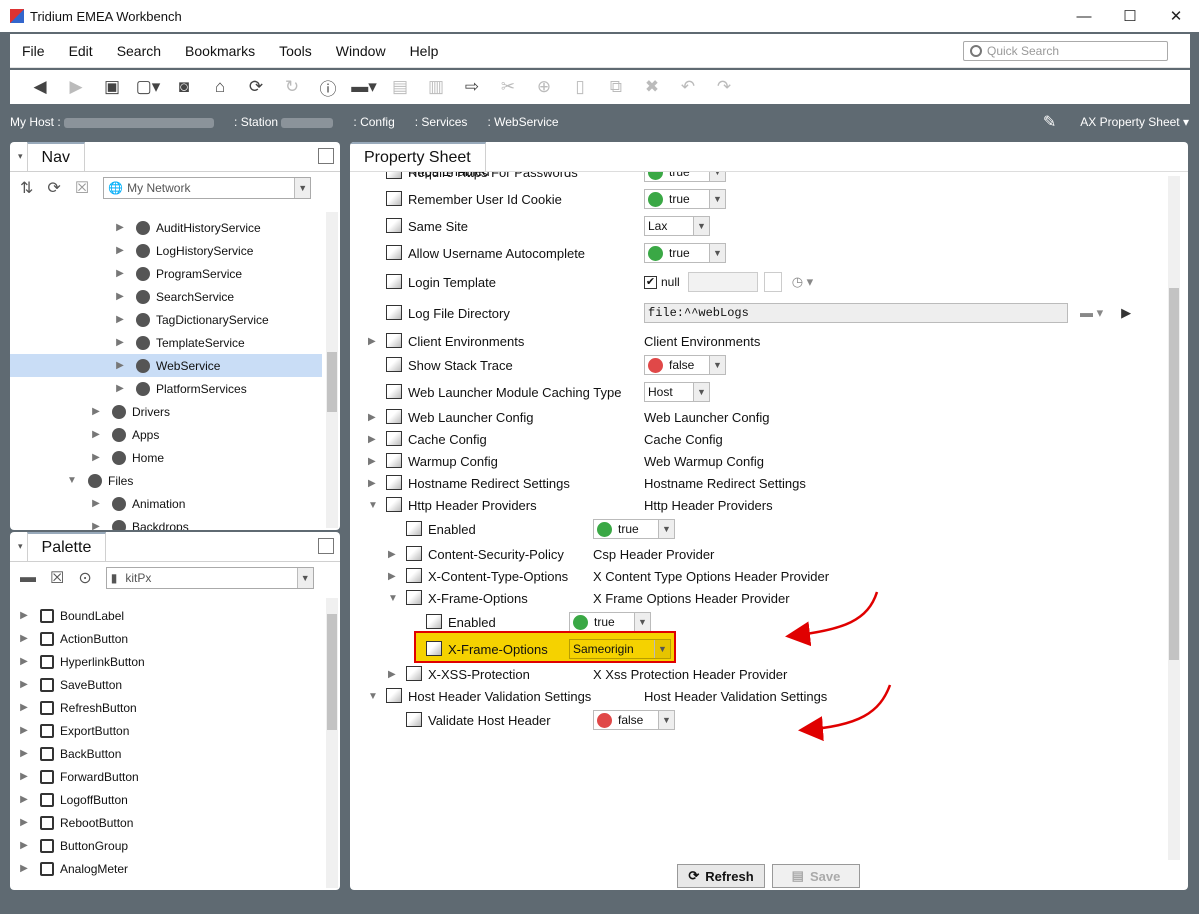 Image resolution: width=1199 pixels, height=914 pixels. I want to click on arrow-http-header-providers, so click(832, 619).